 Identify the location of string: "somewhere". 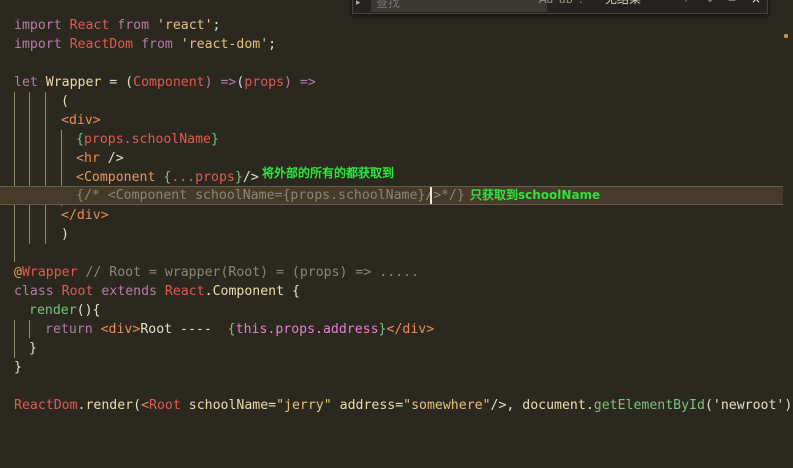
(447, 405).